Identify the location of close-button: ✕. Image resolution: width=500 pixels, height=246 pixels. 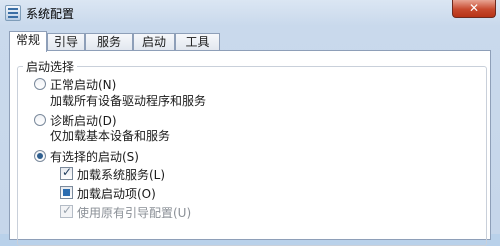
(474, 9).